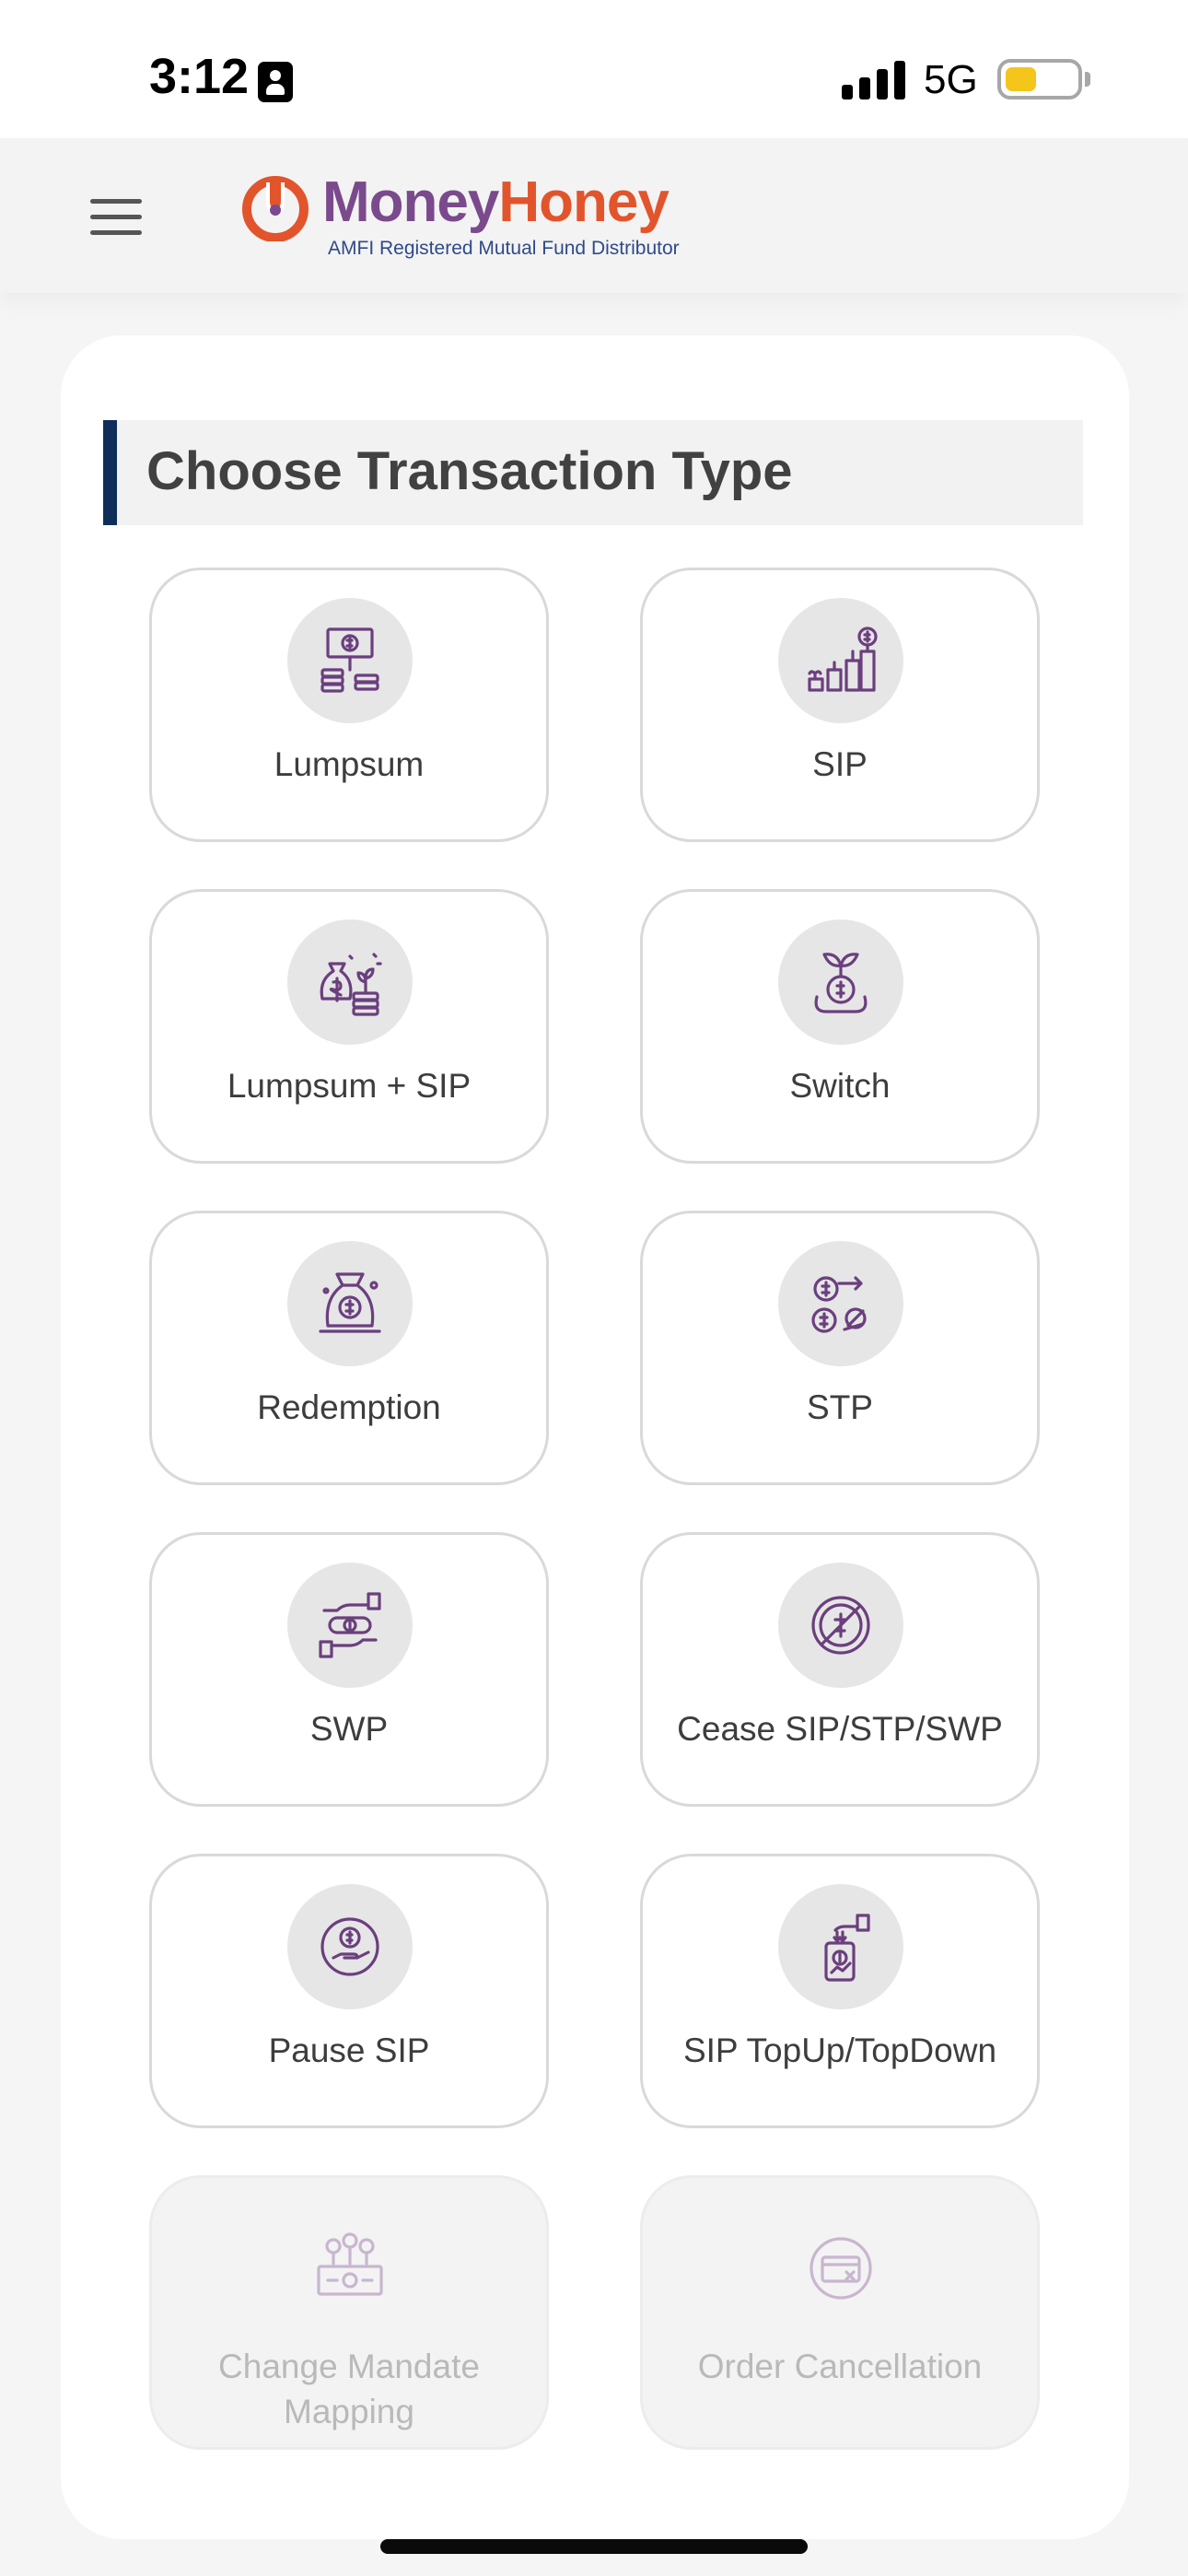 The height and width of the screenshot is (2576, 1188). I want to click on no-money-icon, so click(840, 1626).